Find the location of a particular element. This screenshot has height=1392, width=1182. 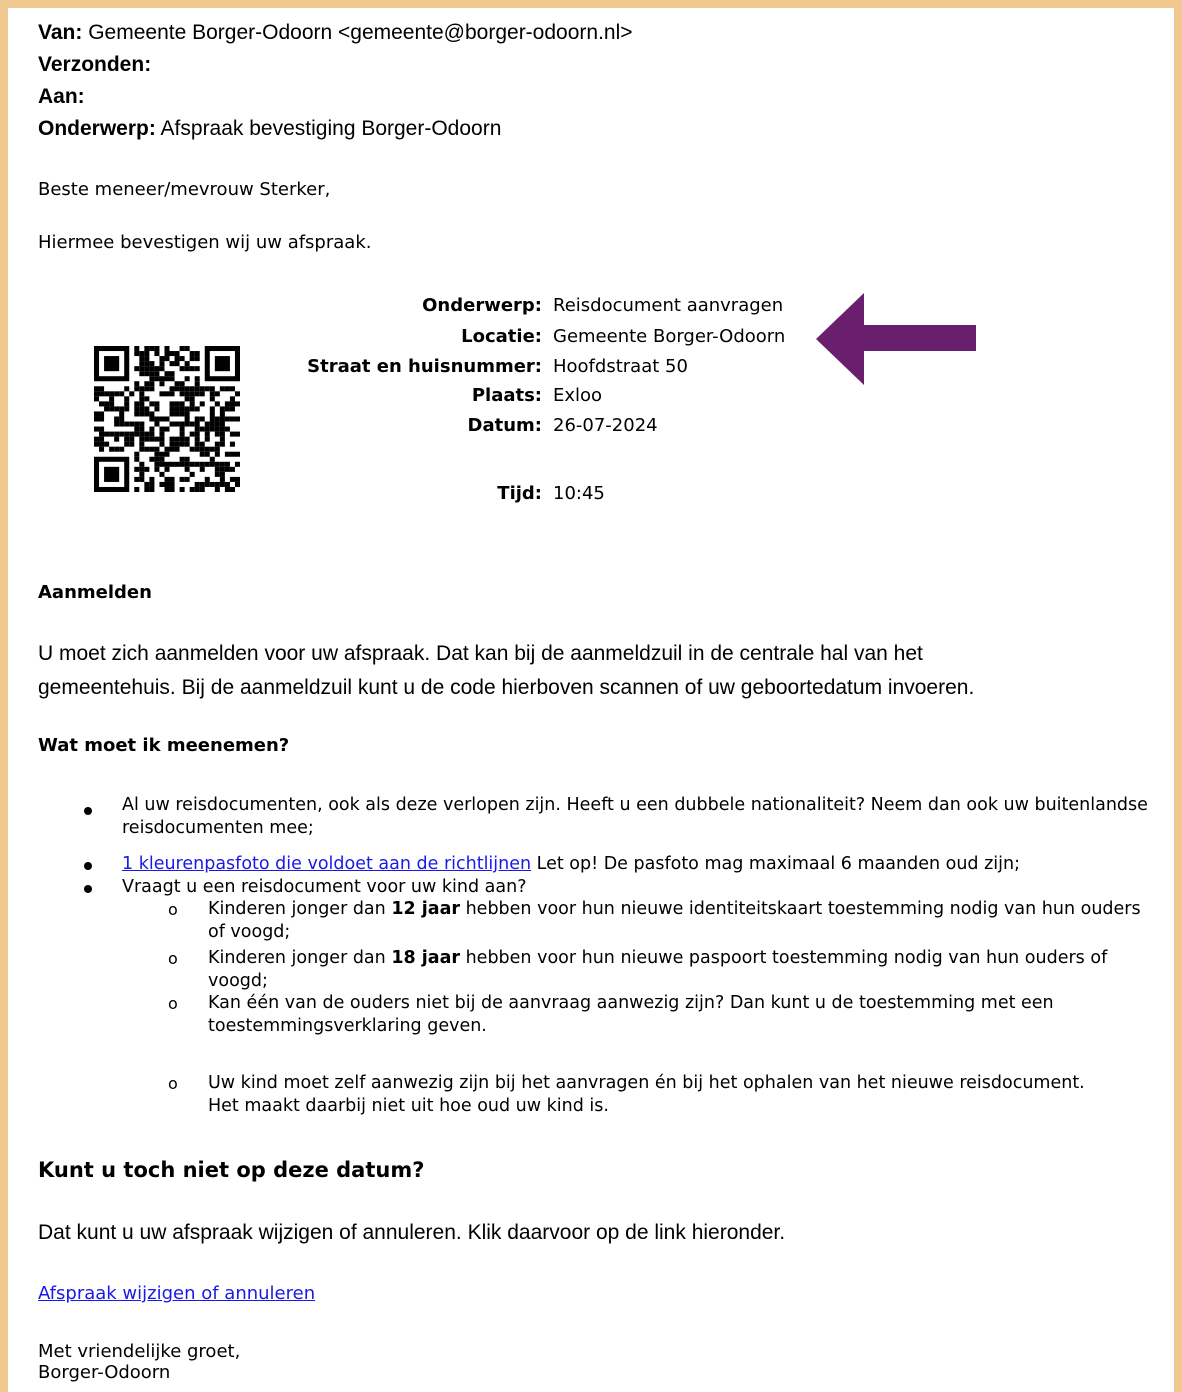

sub-item-emphasis: 12 jaar is located at coordinates (426, 909).